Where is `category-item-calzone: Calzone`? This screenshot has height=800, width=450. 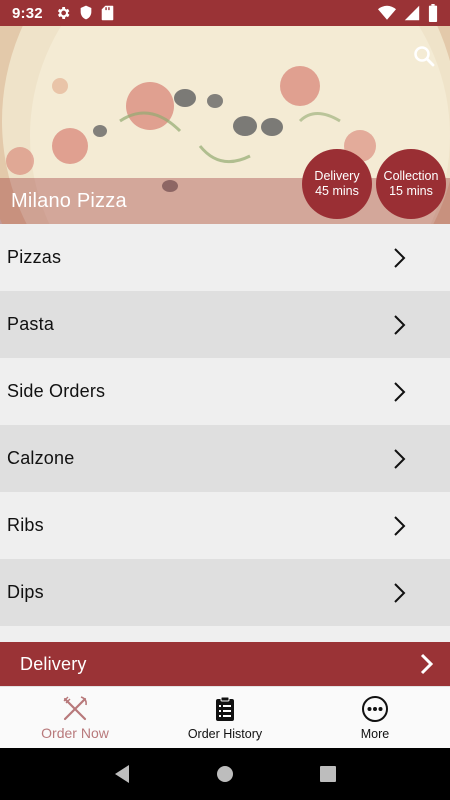 category-item-calzone: Calzone is located at coordinates (225, 458).